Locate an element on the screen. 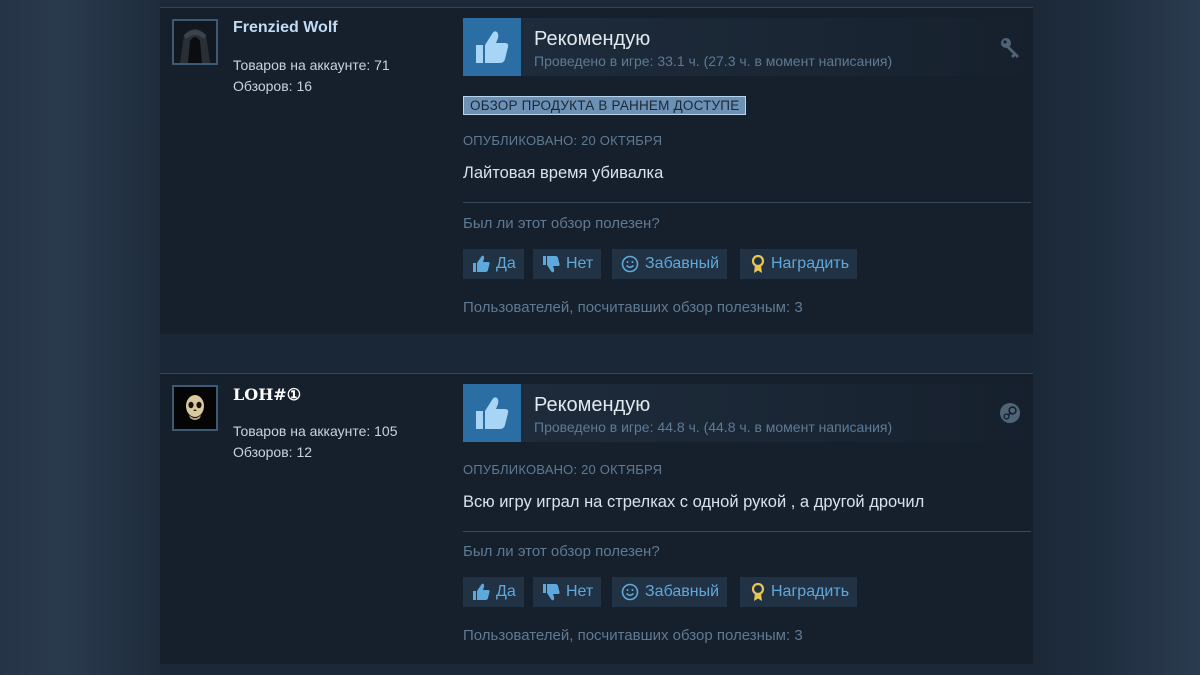 Image resolution: width=1200 pixels, height=675 pixels. review-separator is located at coordinates (596, 353).